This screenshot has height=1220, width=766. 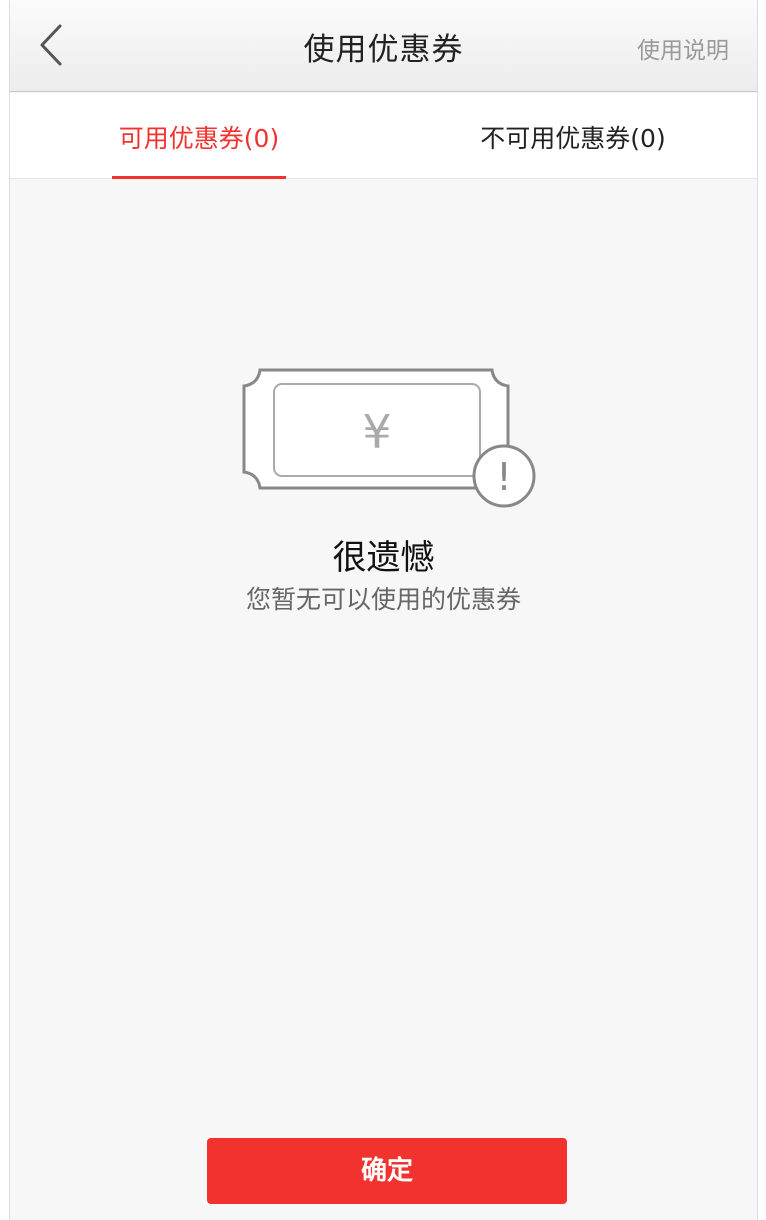 I want to click on alert-mark: !, so click(x=503, y=477).